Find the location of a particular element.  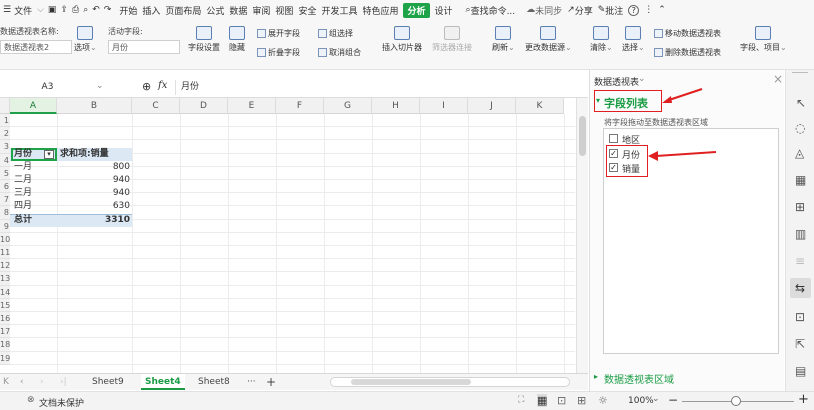

preview-icon: ⌕ is located at coordinates (85, 10).